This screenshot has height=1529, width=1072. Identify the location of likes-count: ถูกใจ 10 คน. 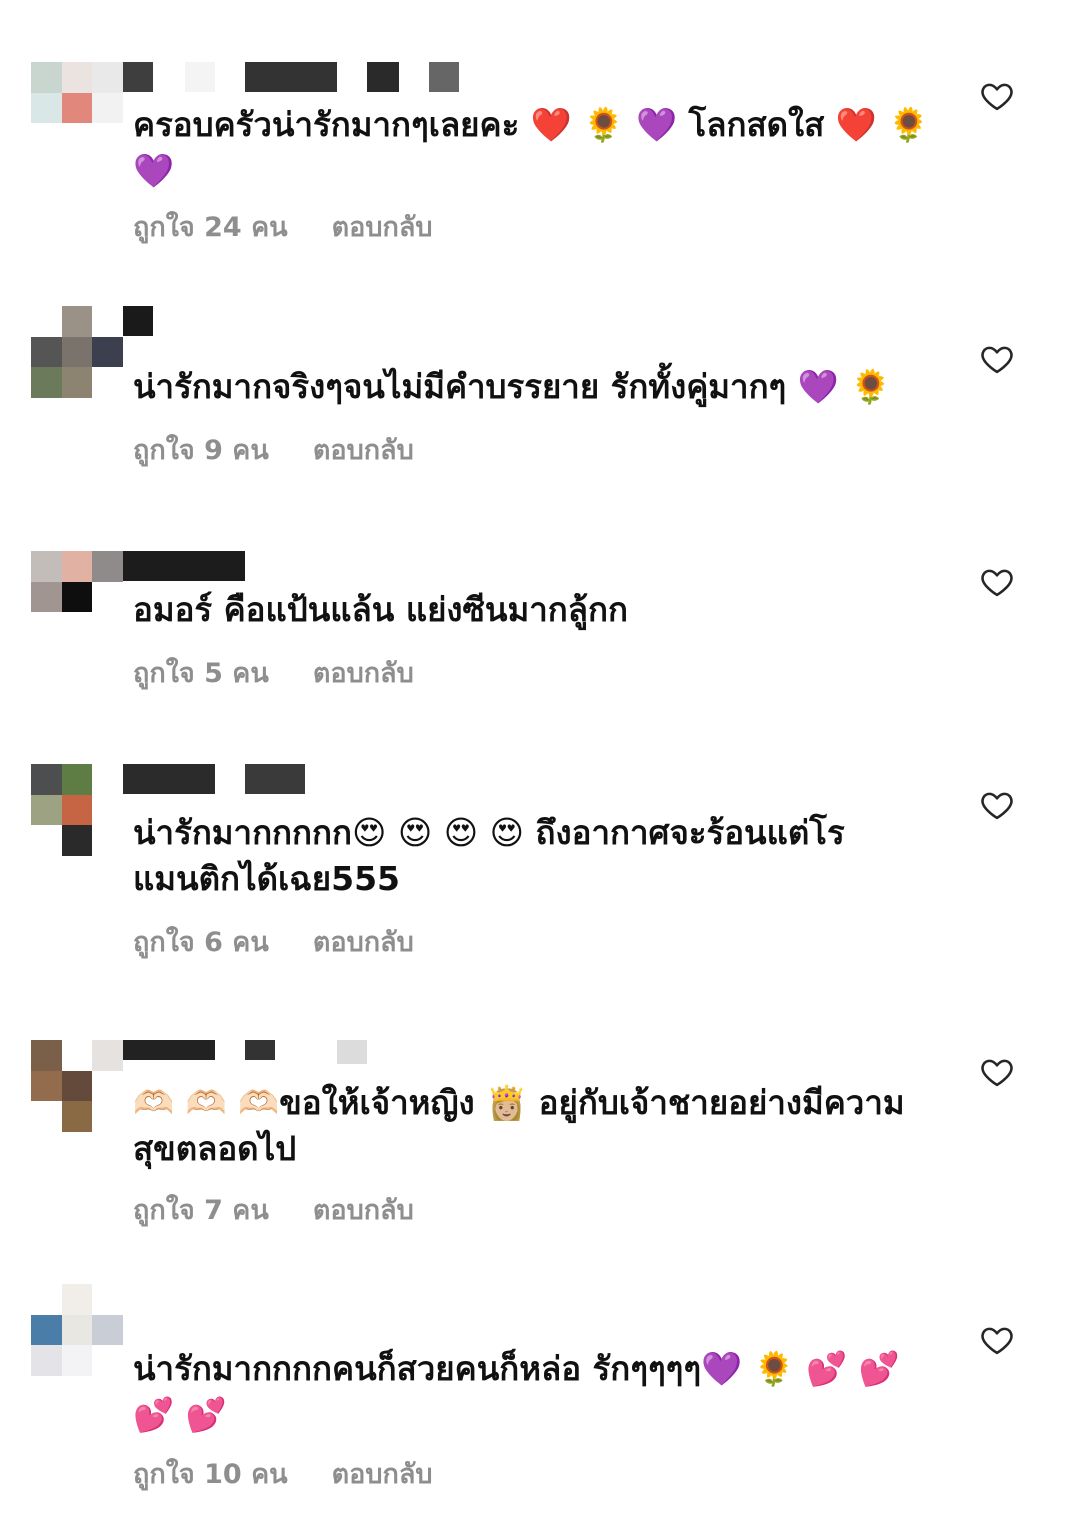
(210, 1473).